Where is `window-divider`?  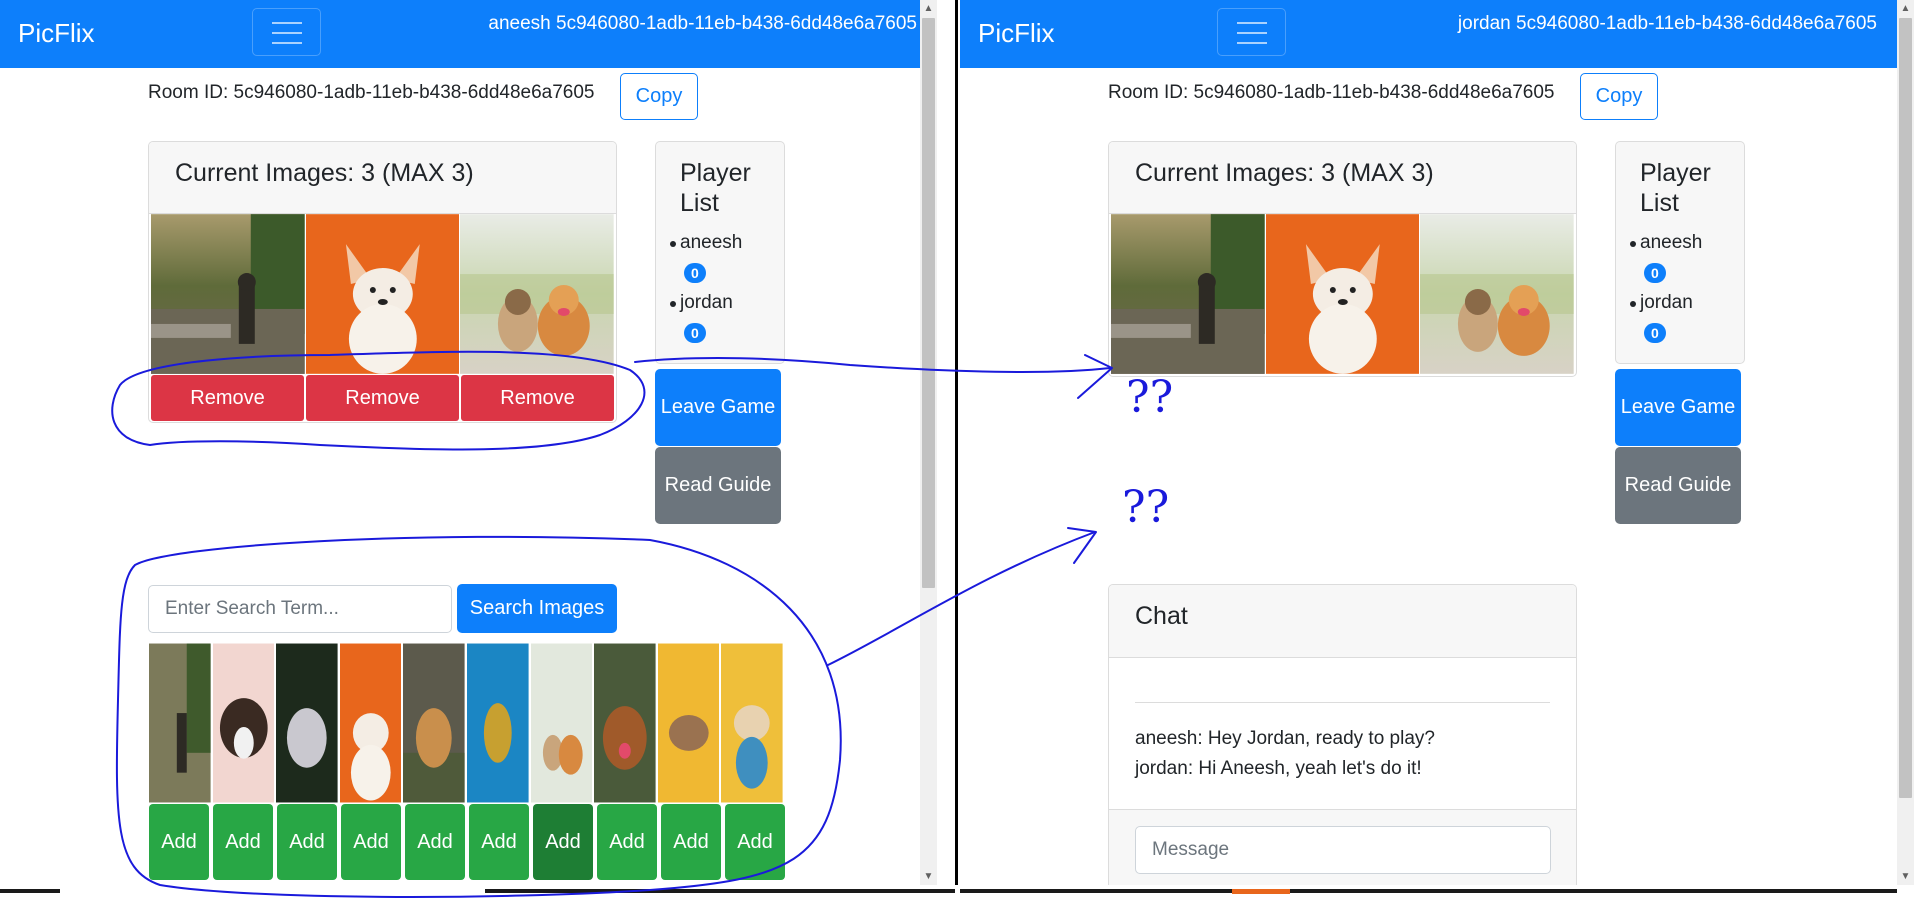 window-divider is located at coordinates (956, 452).